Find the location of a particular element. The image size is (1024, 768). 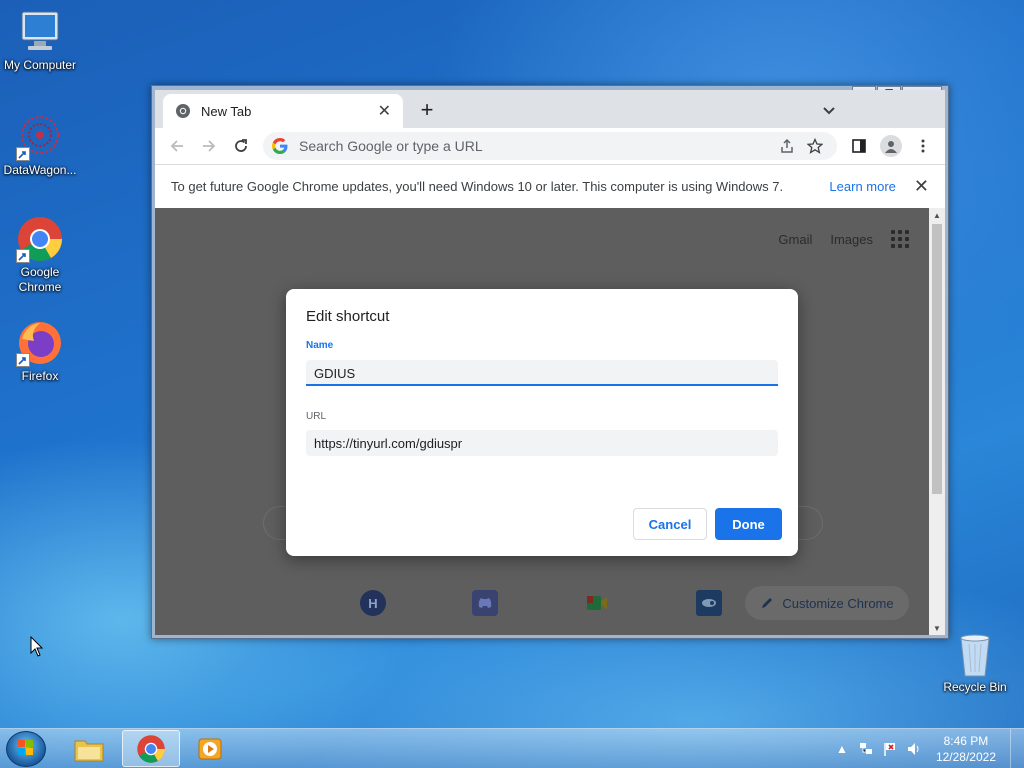

ntp-shortcut-tiles: H is located at coordinates (541, 603).